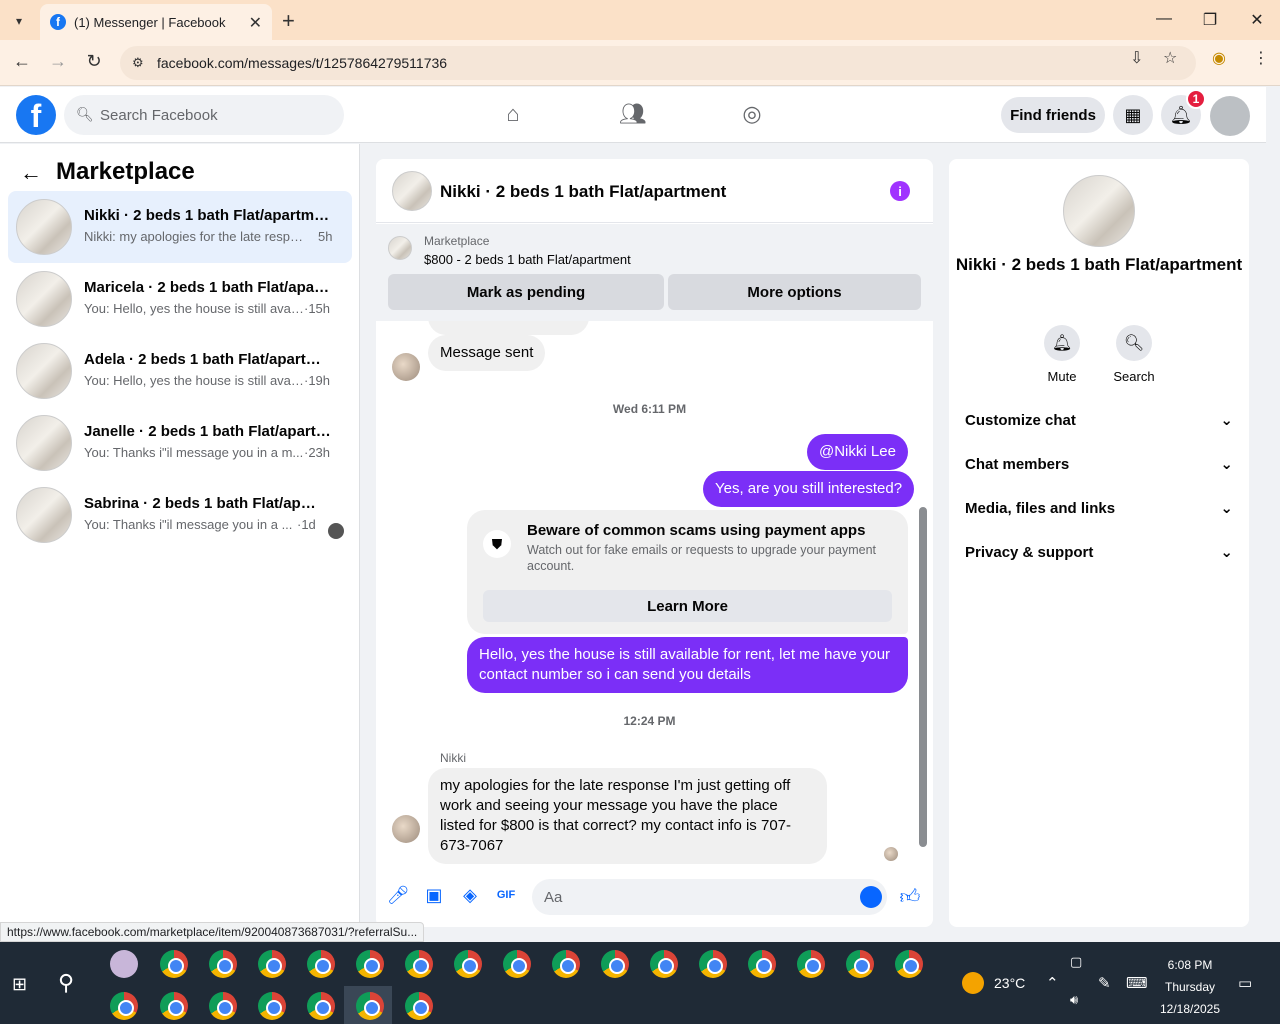 The image size is (1280, 1024). I want to click on chat-thumbnail, so click(412, 191).